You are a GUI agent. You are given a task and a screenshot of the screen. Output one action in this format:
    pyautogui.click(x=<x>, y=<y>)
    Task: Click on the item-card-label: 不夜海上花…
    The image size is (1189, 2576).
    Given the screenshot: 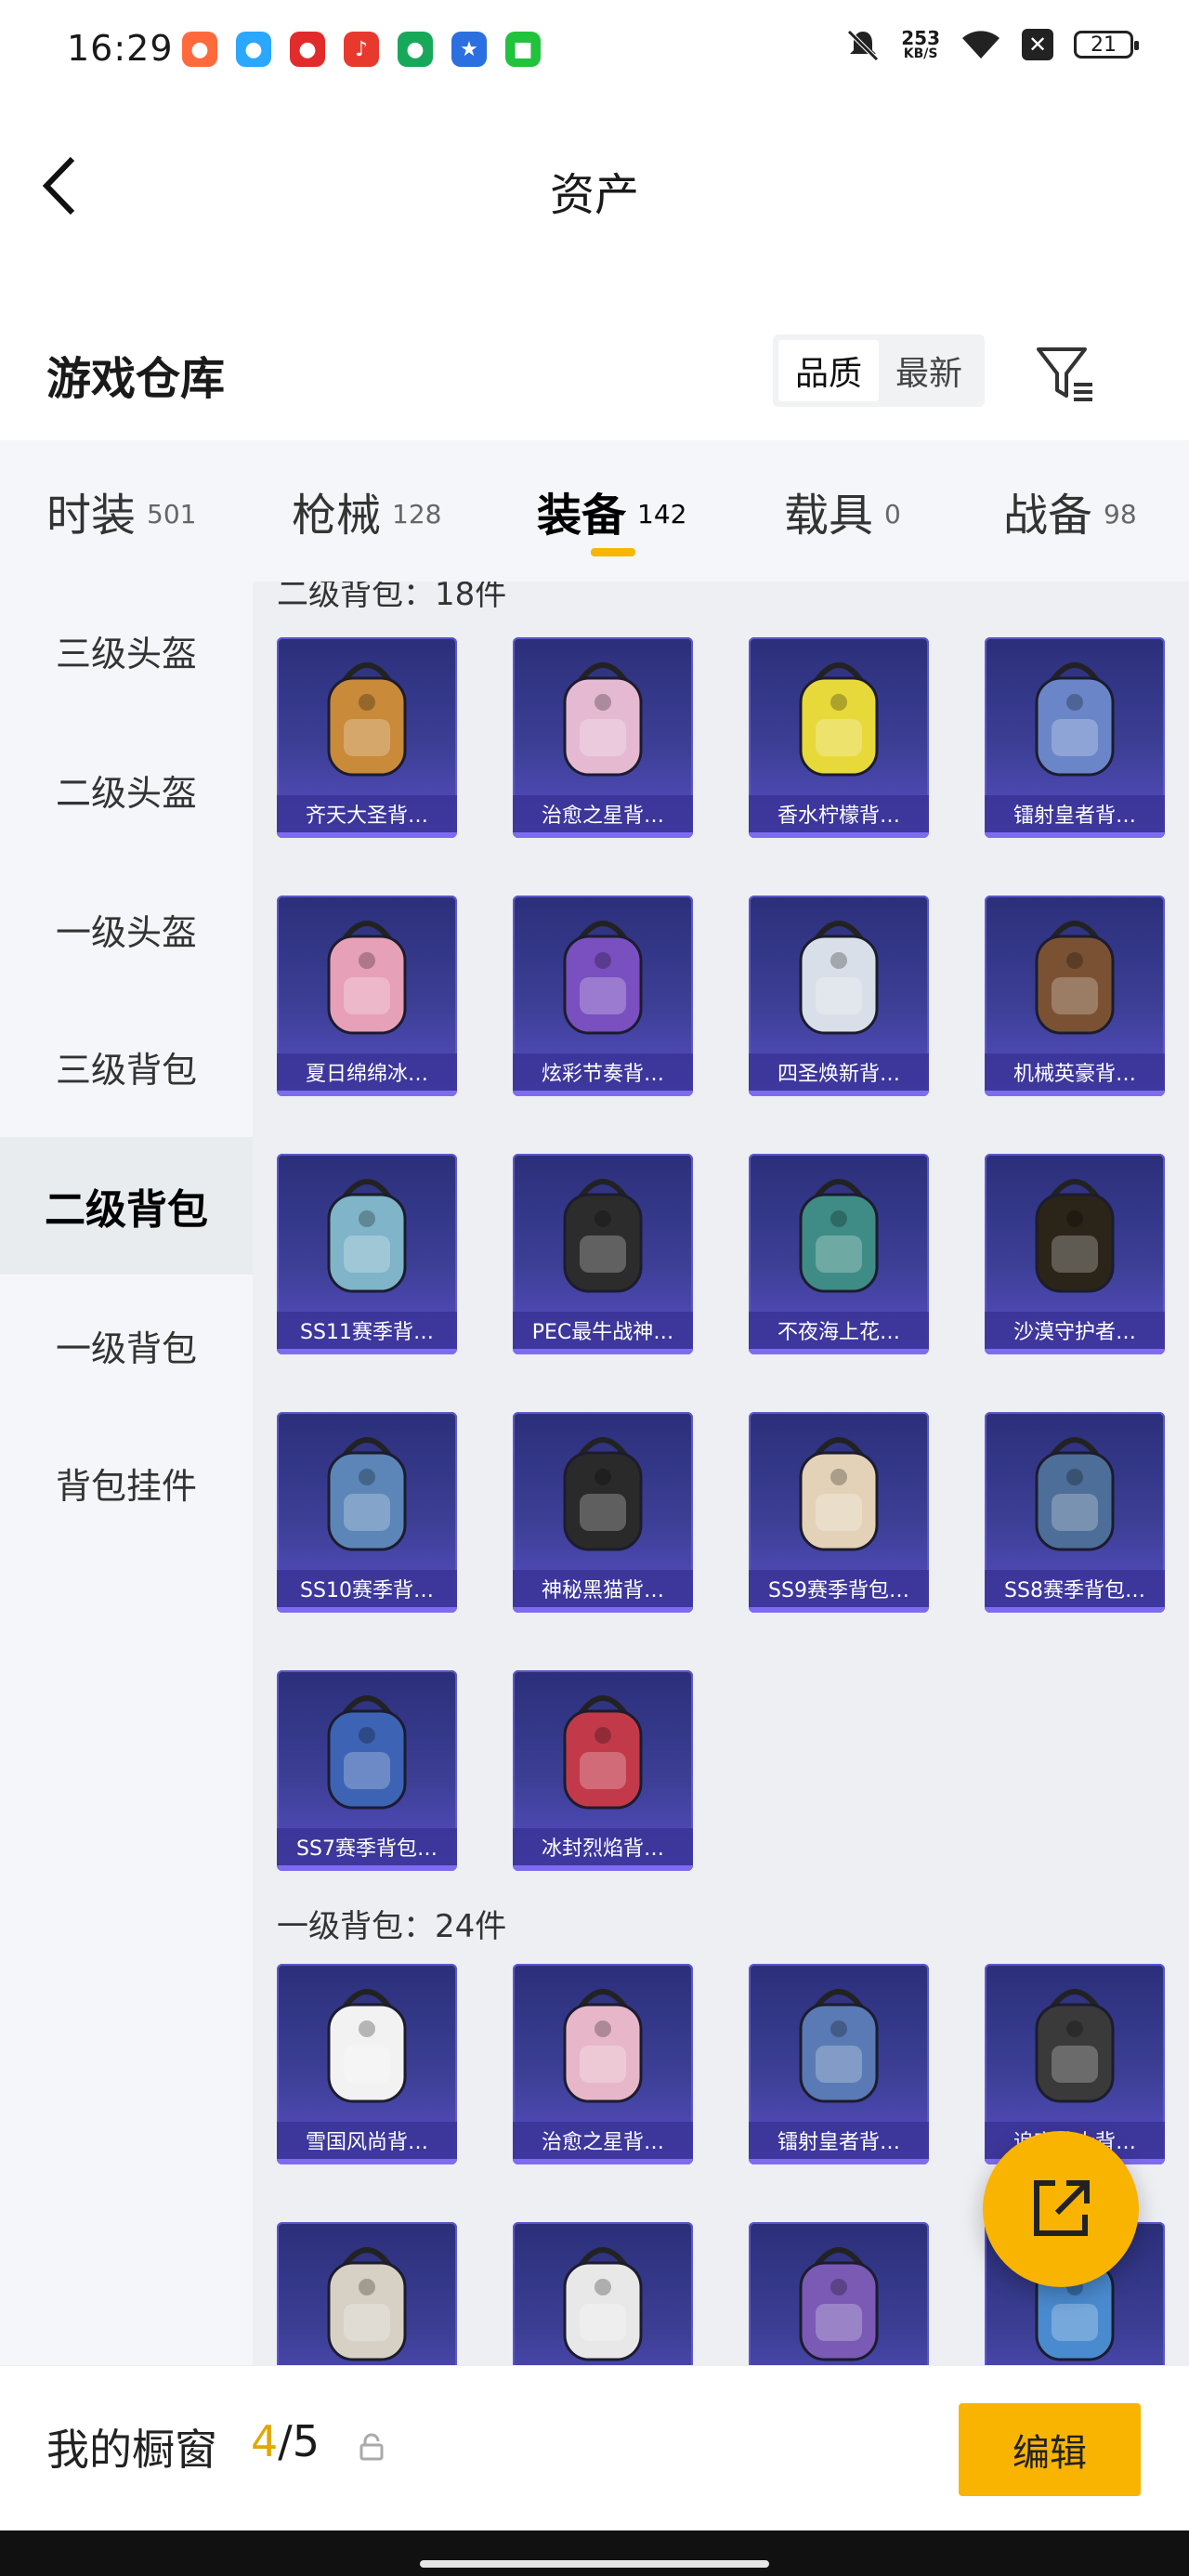 What is the action you would take?
    pyautogui.click(x=839, y=1330)
    